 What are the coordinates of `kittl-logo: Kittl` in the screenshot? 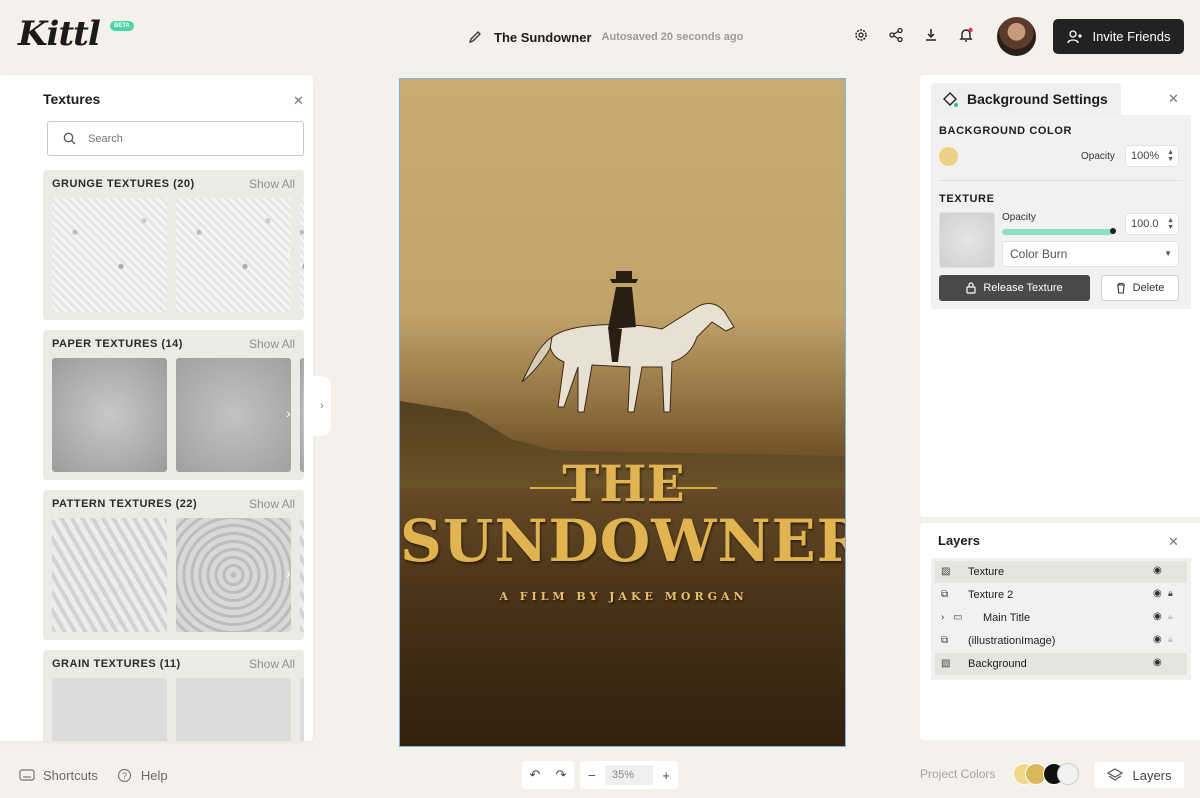 It's located at (59, 34).